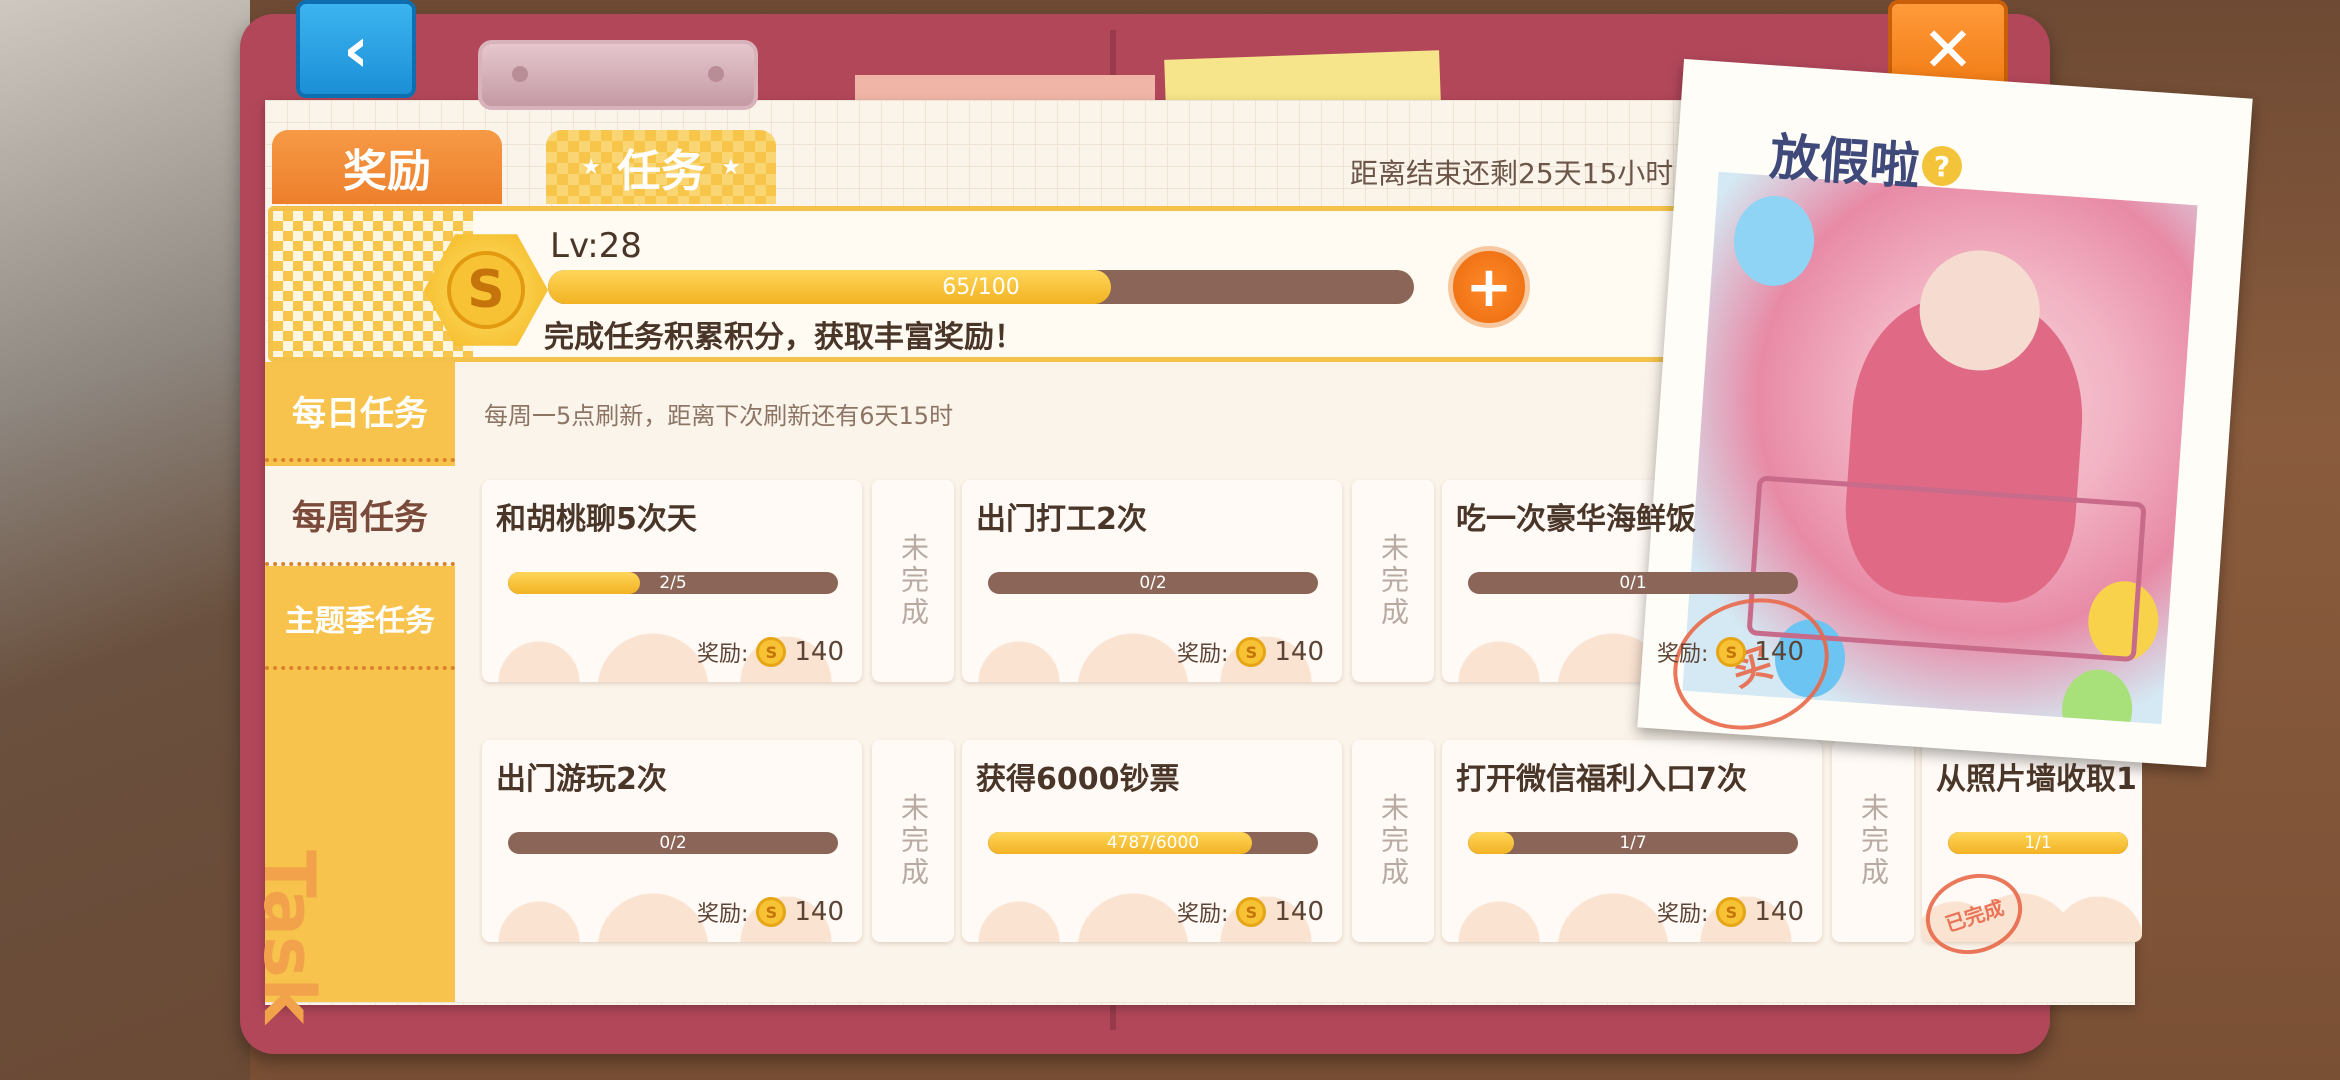 The image size is (2340, 1080). What do you see at coordinates (1633, 583) in the screenshot?
I see `task-progress-text: 0/1` at bounding box center [1633, 583].